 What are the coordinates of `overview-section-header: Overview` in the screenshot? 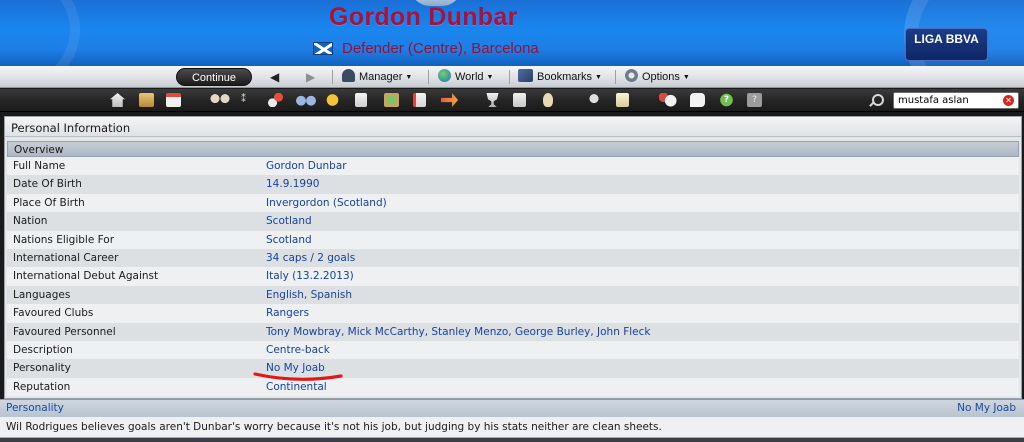 It's located at (513, 149).